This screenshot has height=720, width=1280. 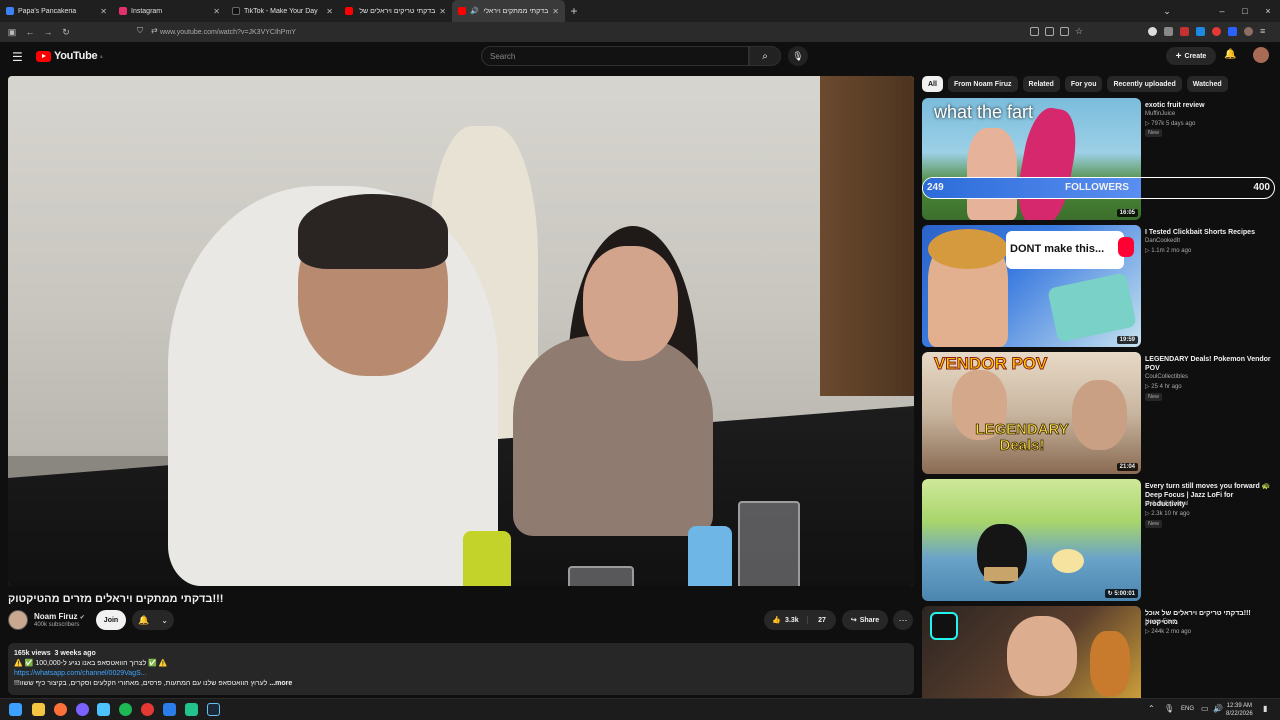 What do you see at coordinates (1218, 708) in the screenshot?
I see `volume-icon: 🔊` at bounding box center [1218, 708].